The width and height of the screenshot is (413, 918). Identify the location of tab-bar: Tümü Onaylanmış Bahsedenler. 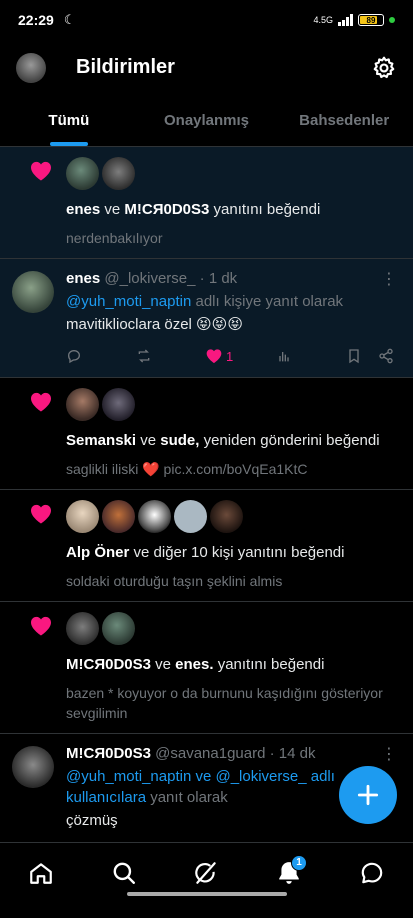
(206, 121).